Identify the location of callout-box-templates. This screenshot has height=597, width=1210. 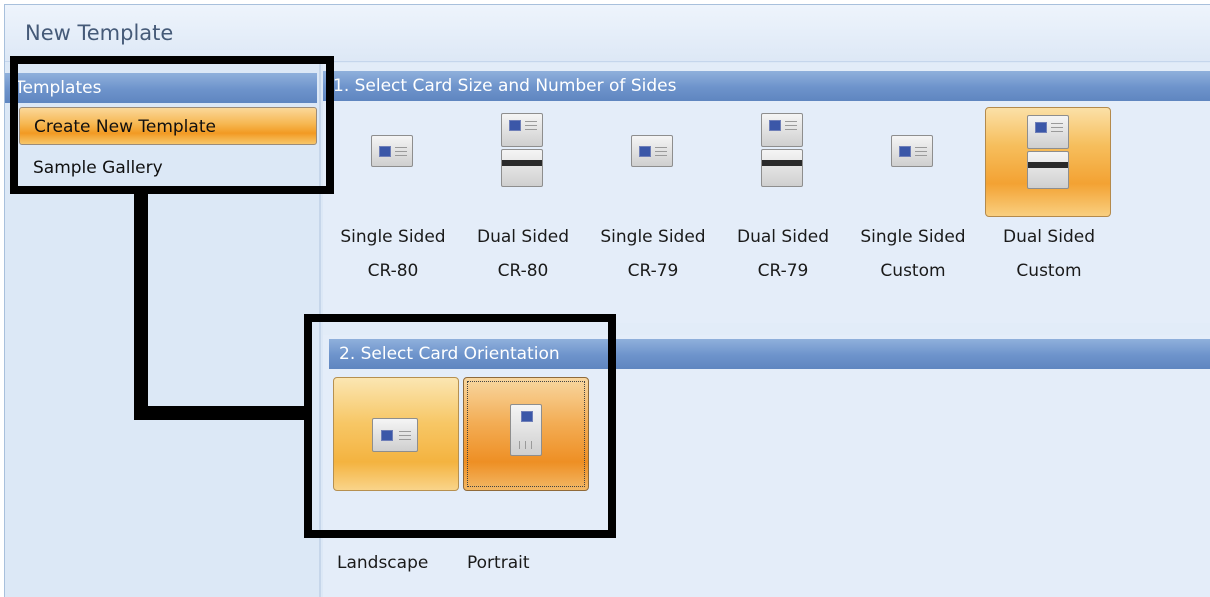
(172, 125).